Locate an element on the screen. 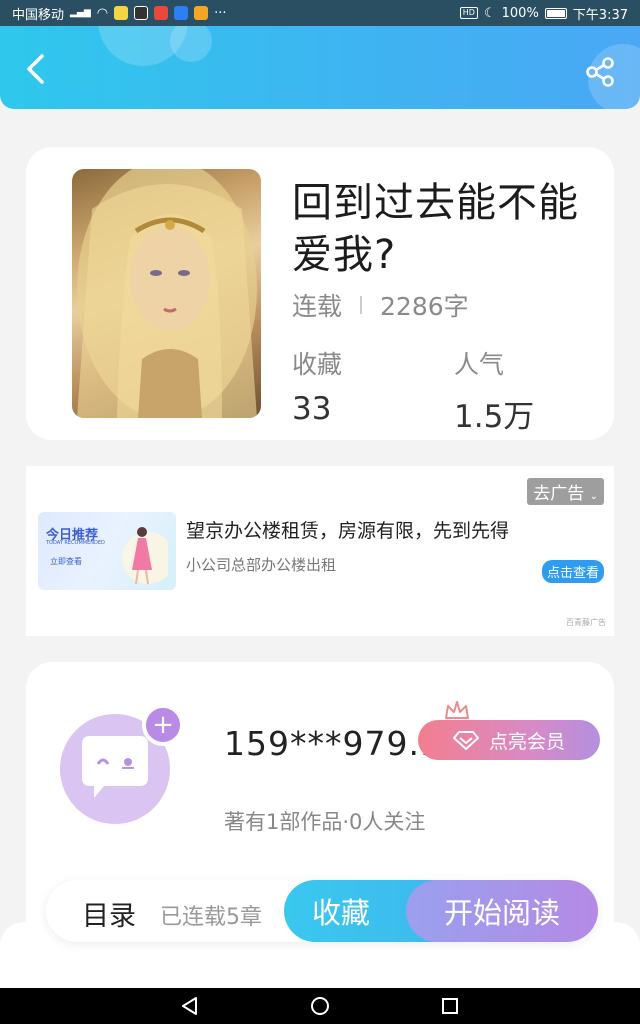  decorative-bubble is located at coordinates (191, 44).